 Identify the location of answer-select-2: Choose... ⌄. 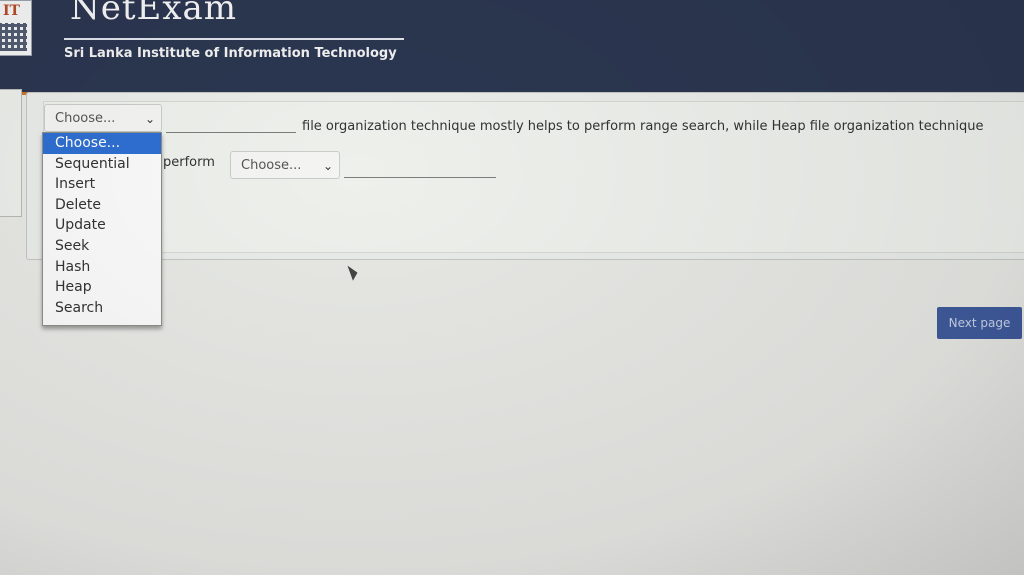
(285, 165).